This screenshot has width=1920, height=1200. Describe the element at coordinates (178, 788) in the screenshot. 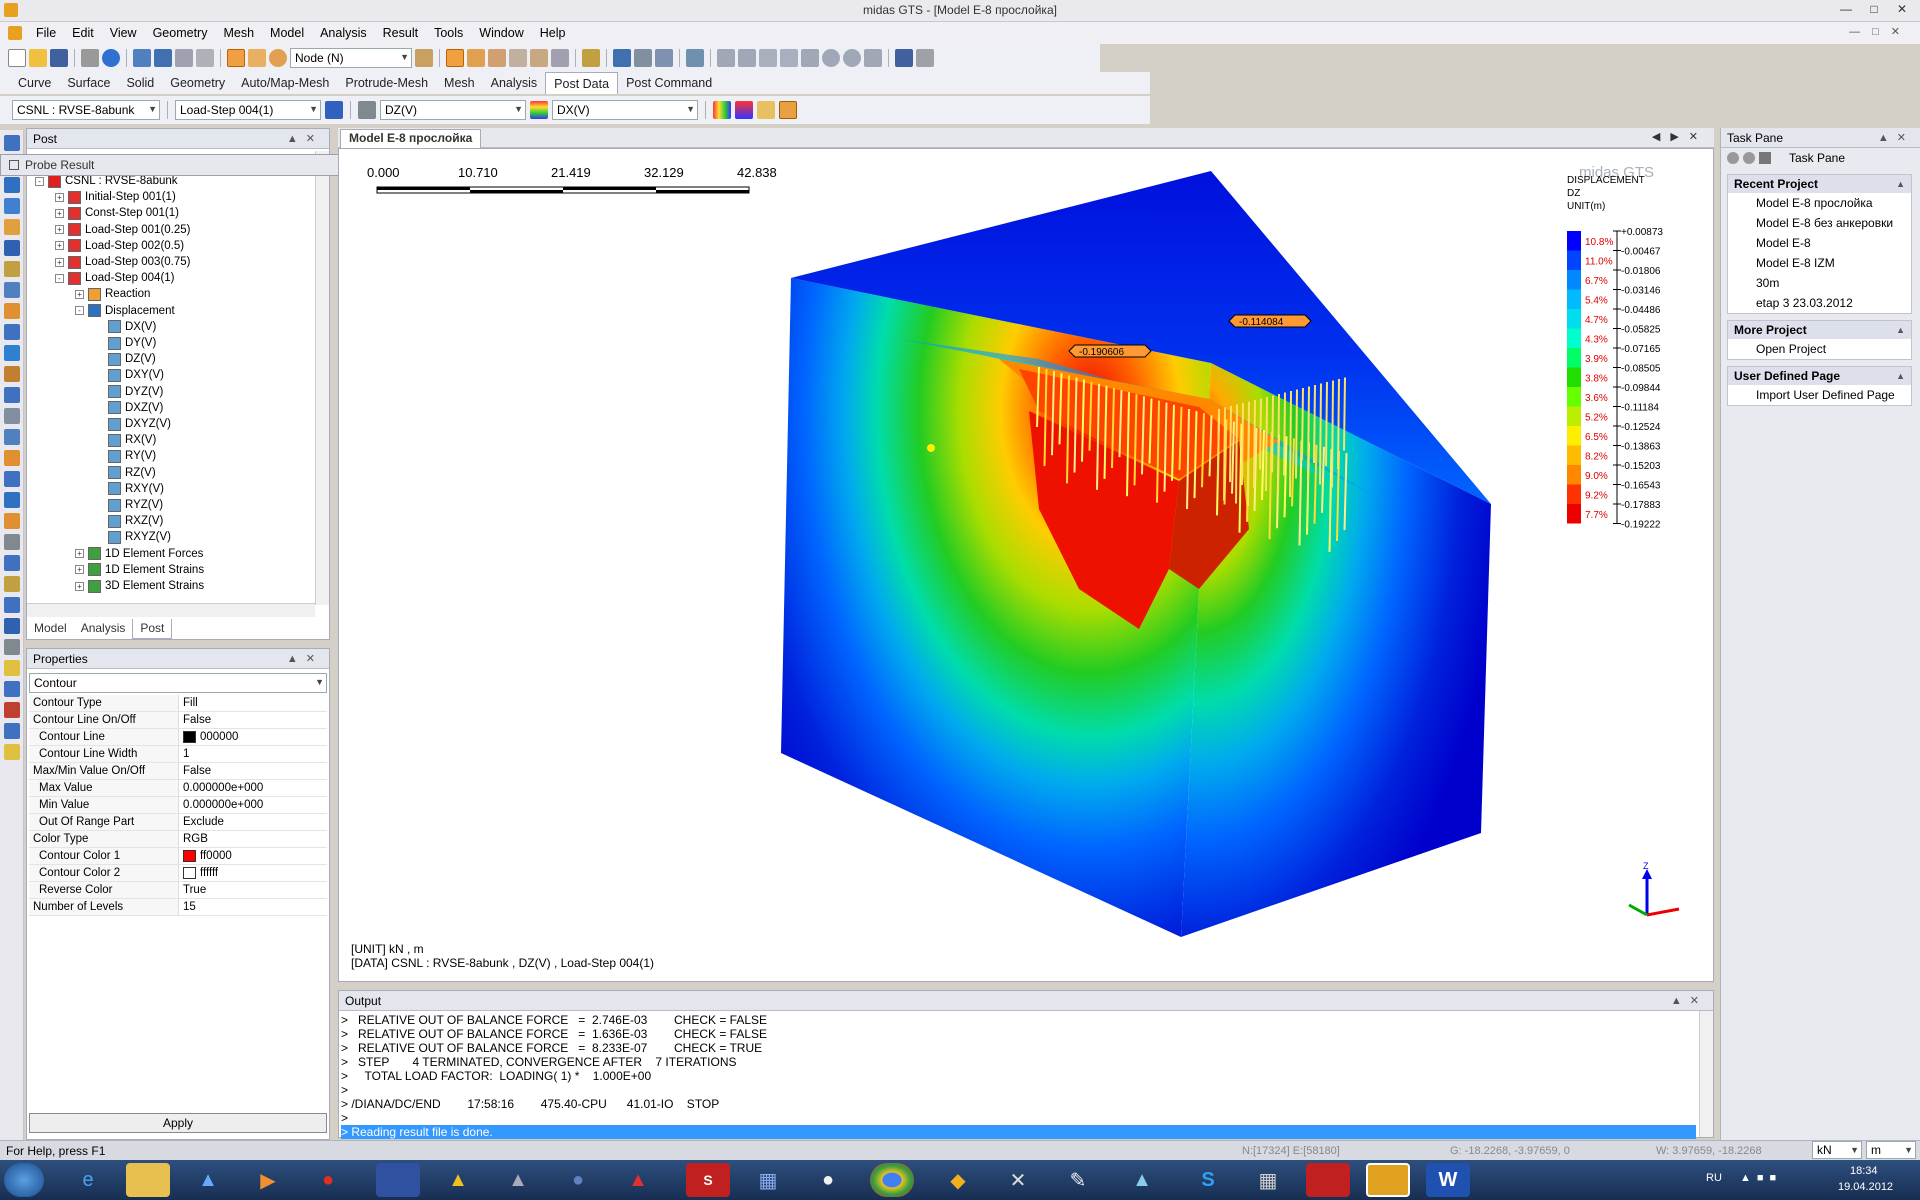

I see `property-row: Max Value 0.000000e+000` at that location.